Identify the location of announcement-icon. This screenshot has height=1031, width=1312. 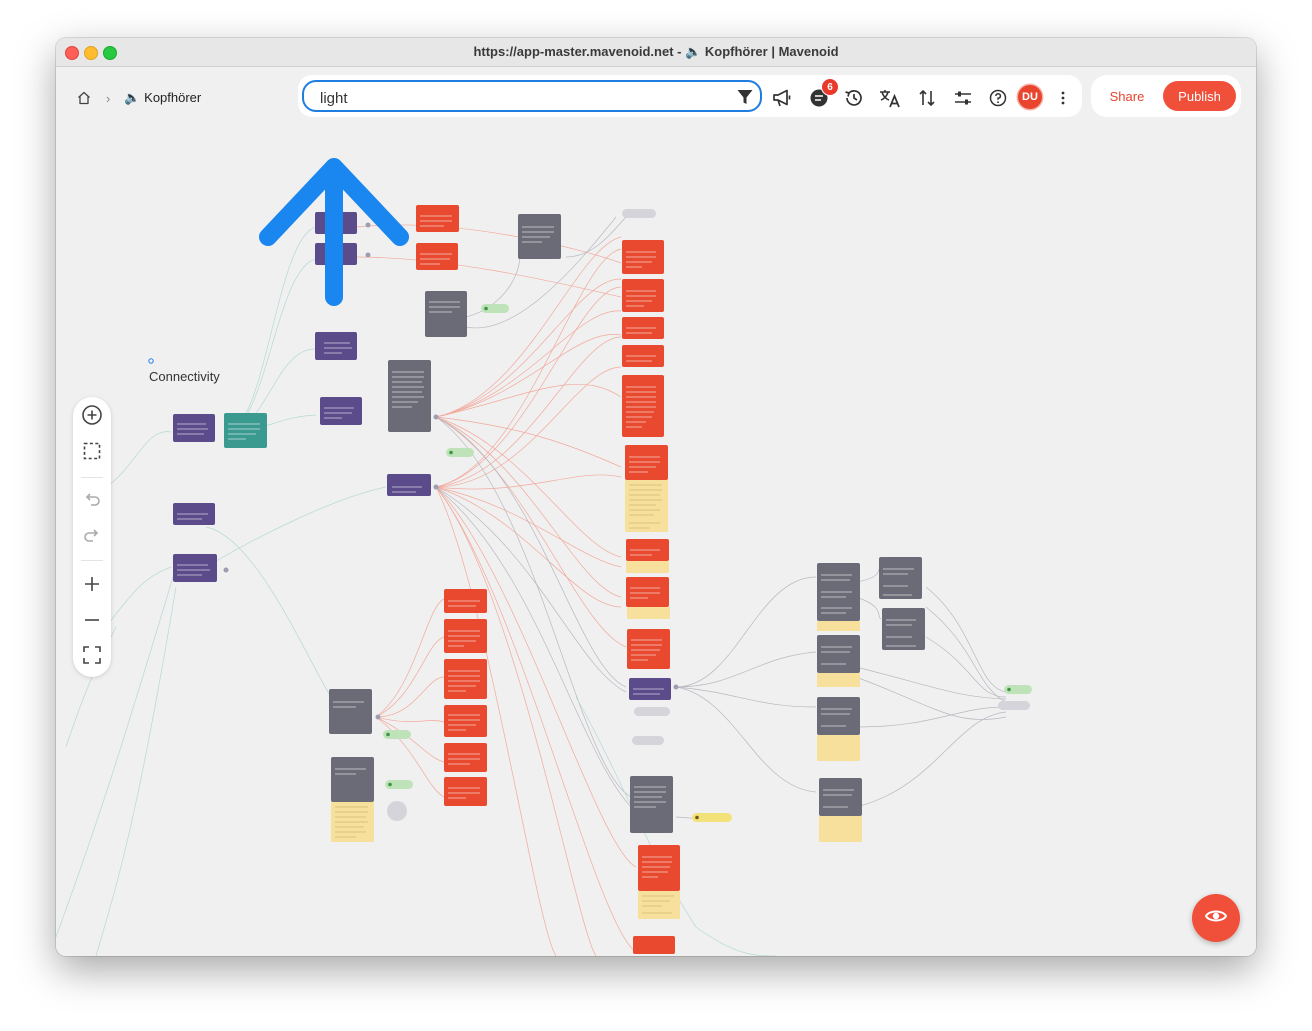
(782, 98).